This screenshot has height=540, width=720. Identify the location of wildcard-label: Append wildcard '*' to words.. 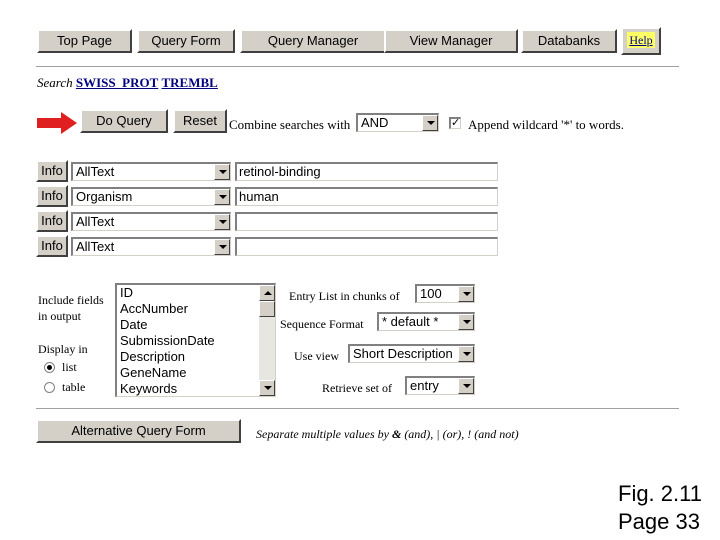
(546, 124).